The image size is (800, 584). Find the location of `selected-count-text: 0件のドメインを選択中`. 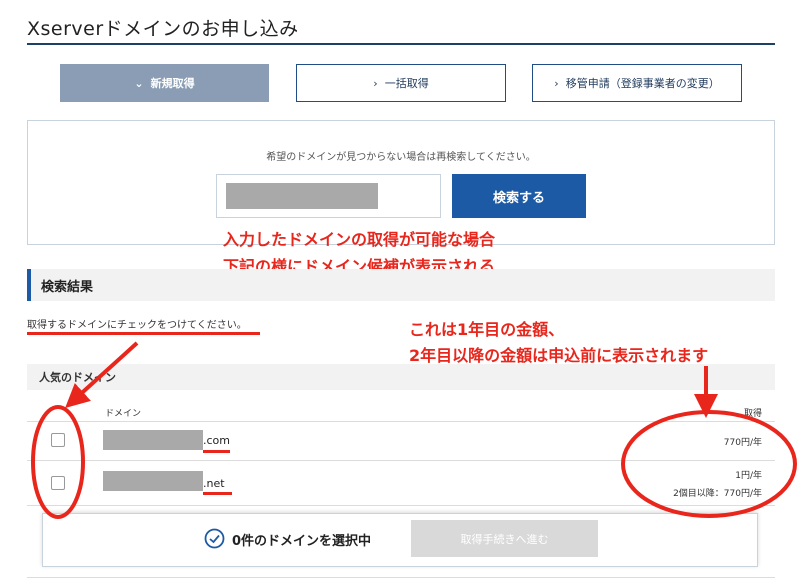

selected-count-text: 0件のドメインを選択中 is located at coordinates (302, 541).